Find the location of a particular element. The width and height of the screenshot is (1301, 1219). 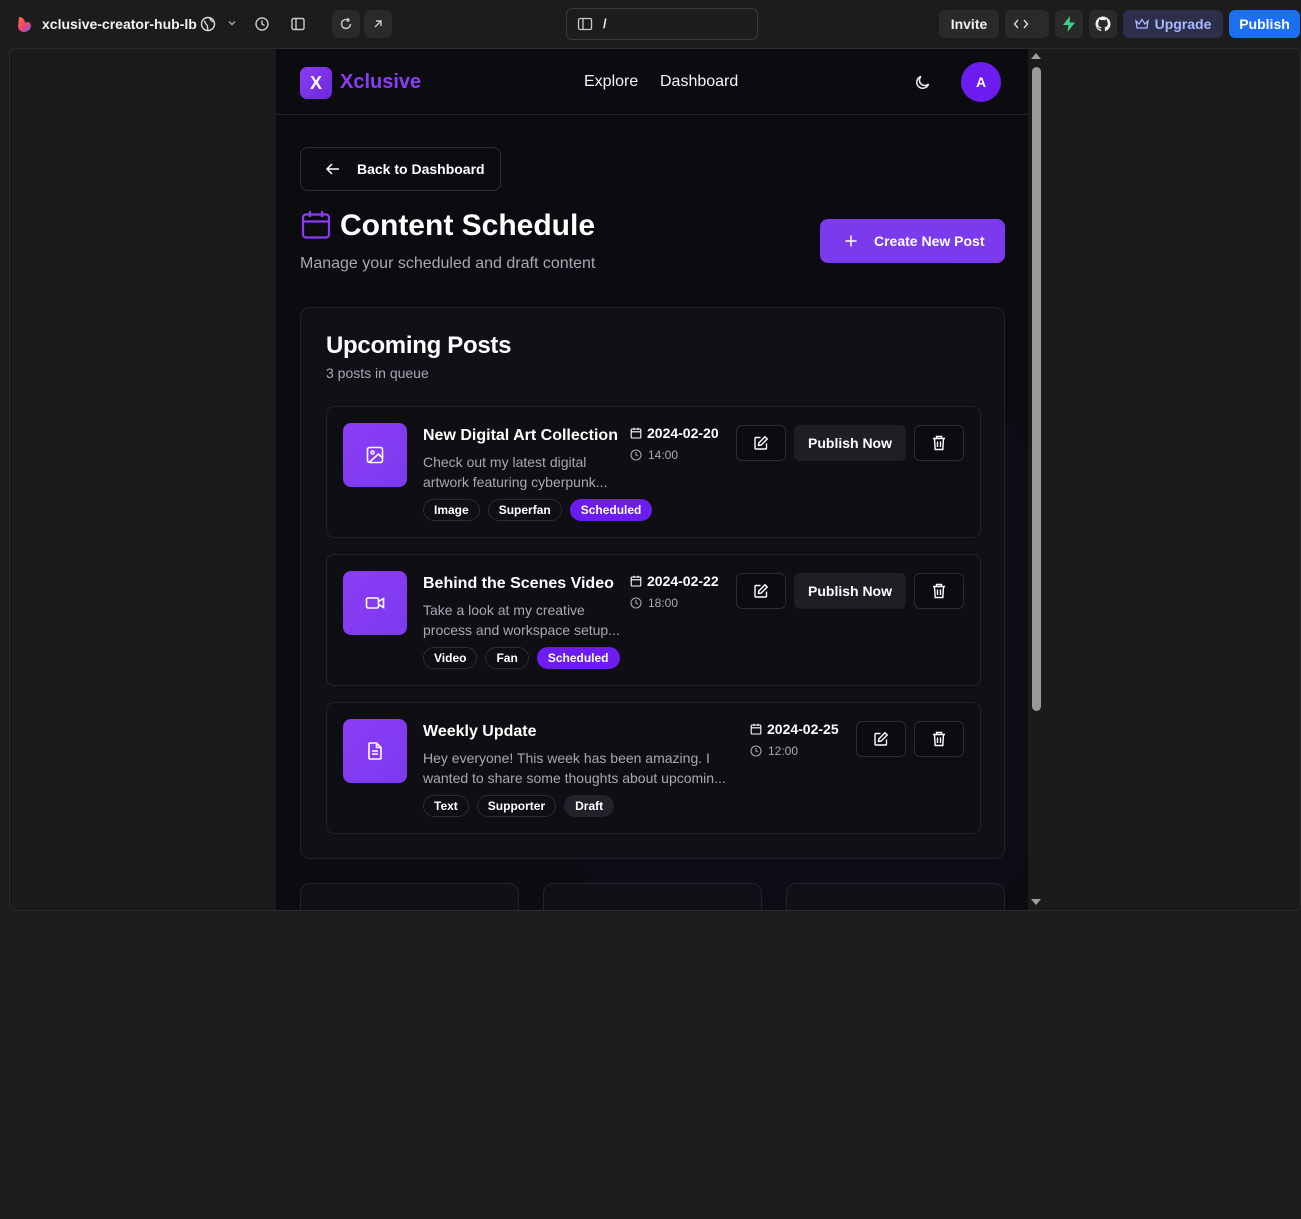

posts-count: 3 posts in queue is located at coordinates (377, 373).